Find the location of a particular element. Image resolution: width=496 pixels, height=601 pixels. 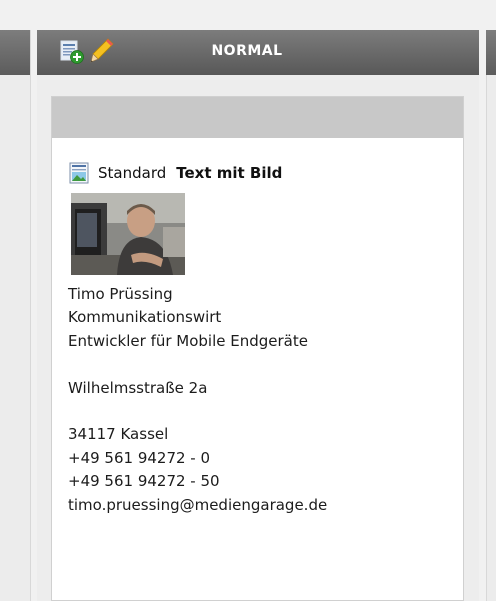

phone-number: +49 561 94272 - 0 is located at coordinates (139, 457).